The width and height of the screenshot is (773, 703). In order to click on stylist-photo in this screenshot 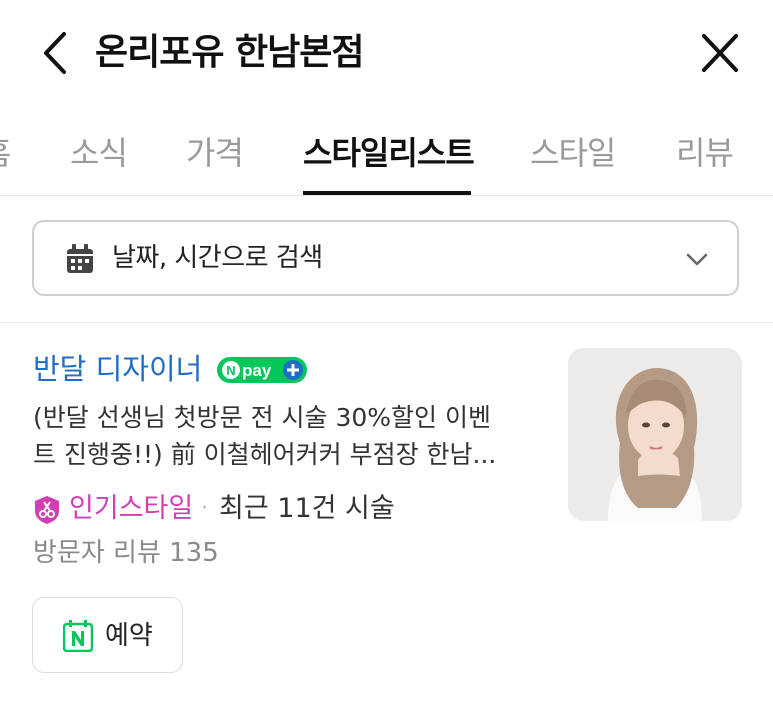, I will do `click(655, 434)`.